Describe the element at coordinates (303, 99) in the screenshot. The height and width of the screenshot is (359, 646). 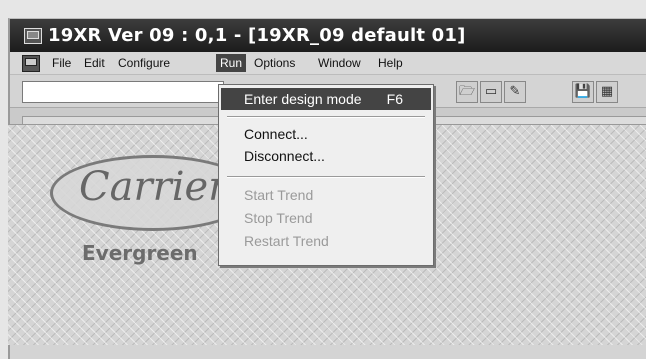
I see `menu-item-label: Enter design mode` at that location.